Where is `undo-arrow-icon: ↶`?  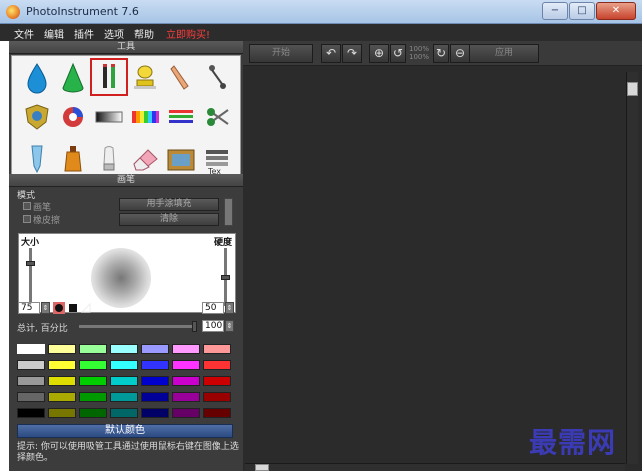 undo-arrow-icon: ↶ is located at coordinates (331, 53).